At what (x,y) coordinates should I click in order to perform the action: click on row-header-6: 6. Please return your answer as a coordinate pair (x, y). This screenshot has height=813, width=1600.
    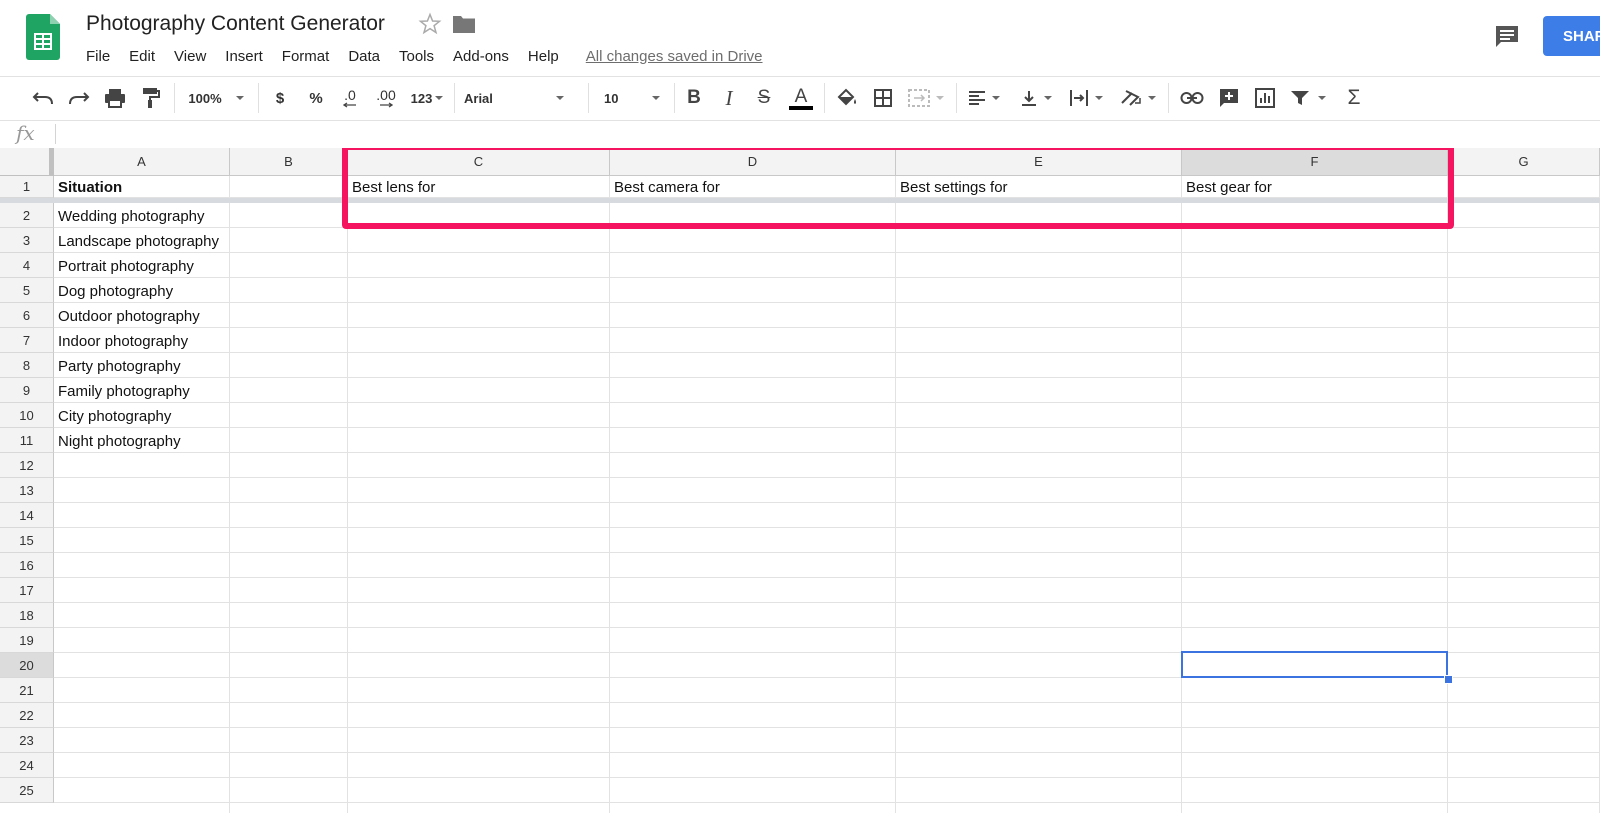
    Looking at the image, I should click on (27, 315).